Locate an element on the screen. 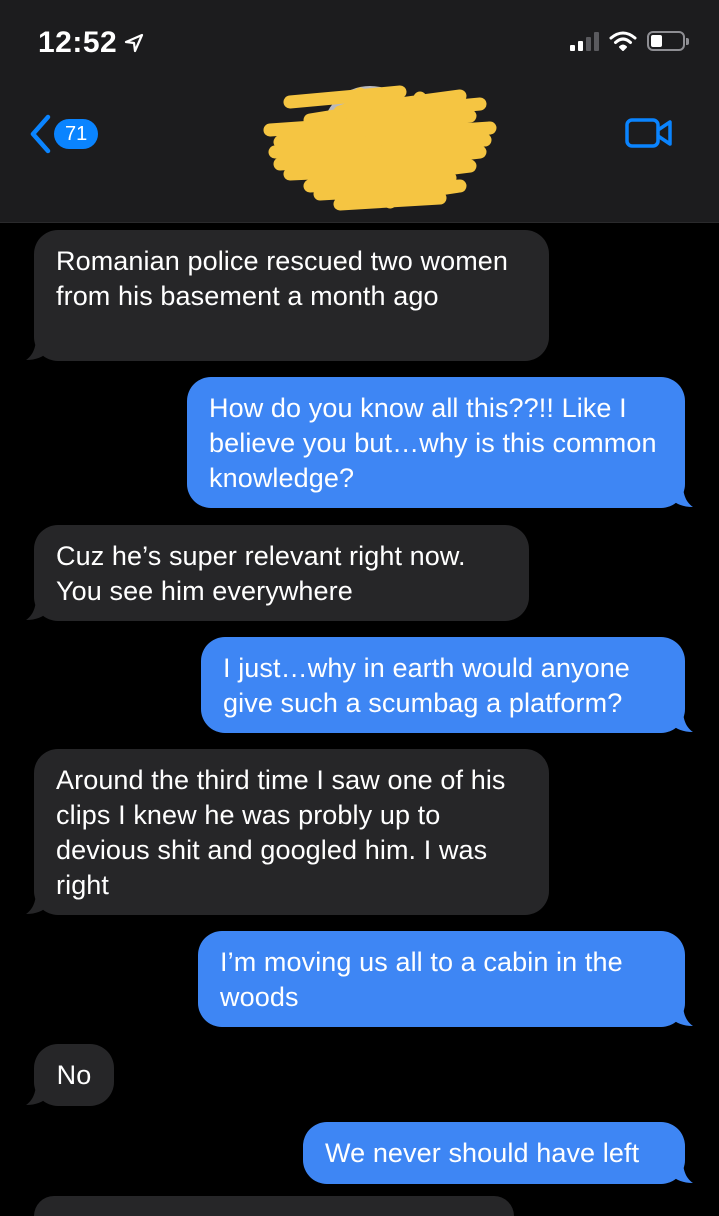 This screenshot has width=719, height=1216. redaction-scribble is located at coordinates (380, 148).